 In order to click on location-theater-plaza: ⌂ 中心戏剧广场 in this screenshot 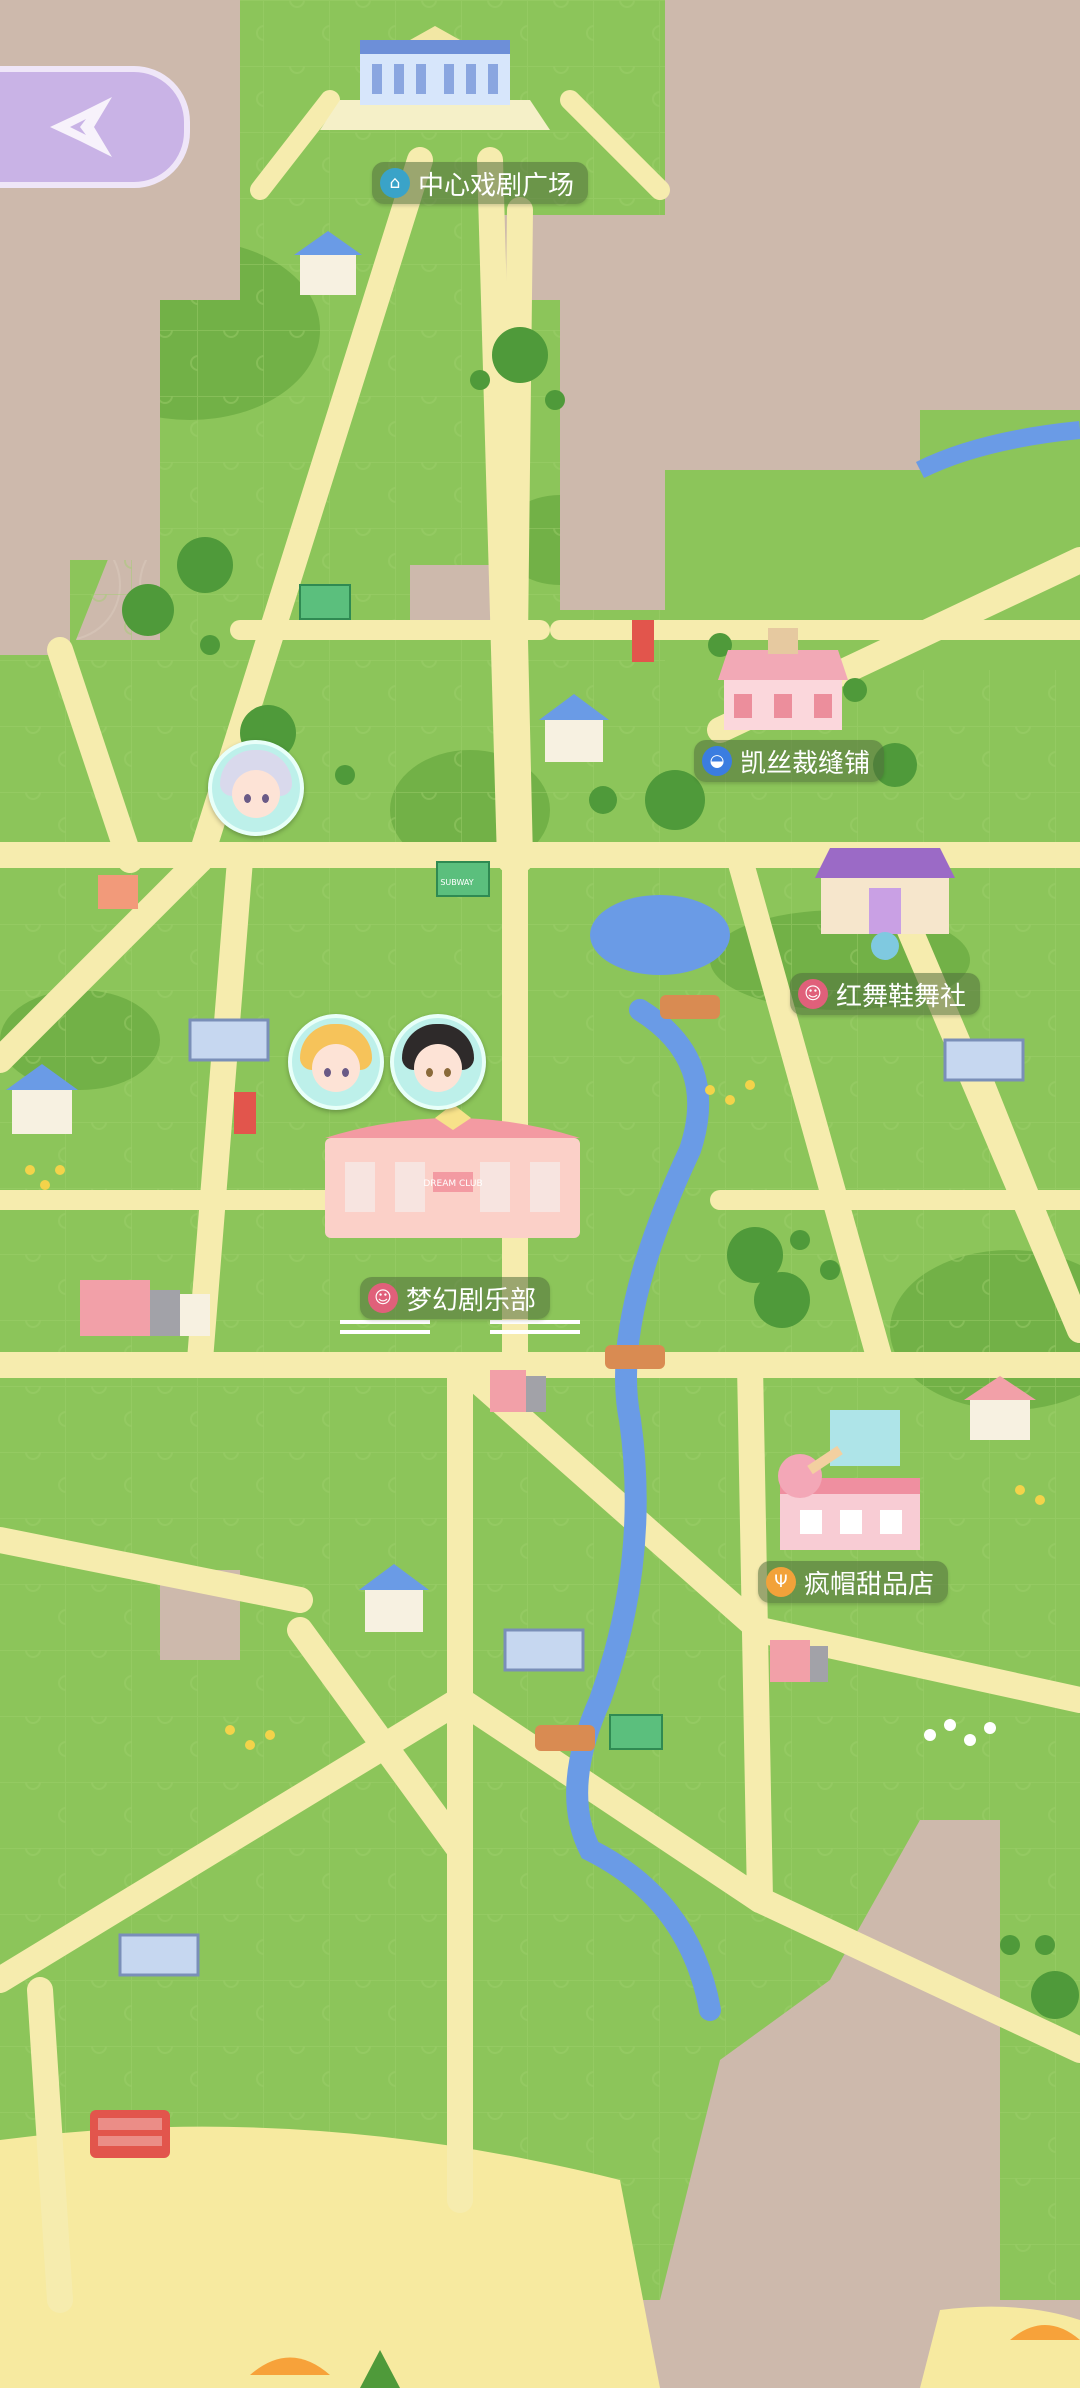, I will do `click(480, 183)`.